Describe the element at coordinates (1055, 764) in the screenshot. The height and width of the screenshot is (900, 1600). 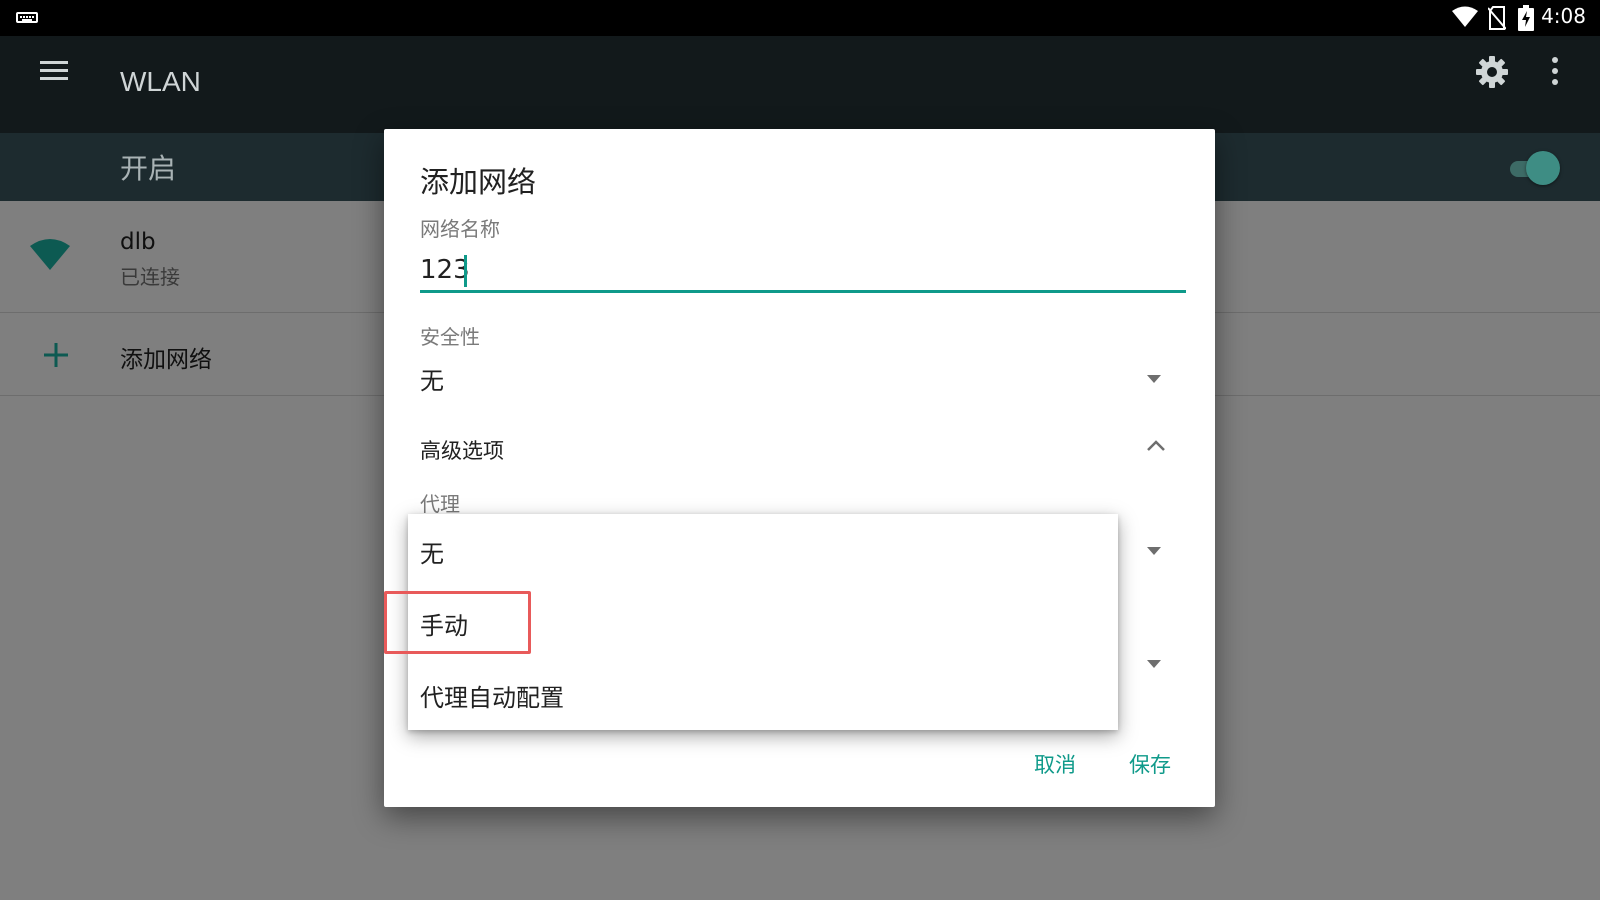
I see `cancel-button: 取消` at that location.